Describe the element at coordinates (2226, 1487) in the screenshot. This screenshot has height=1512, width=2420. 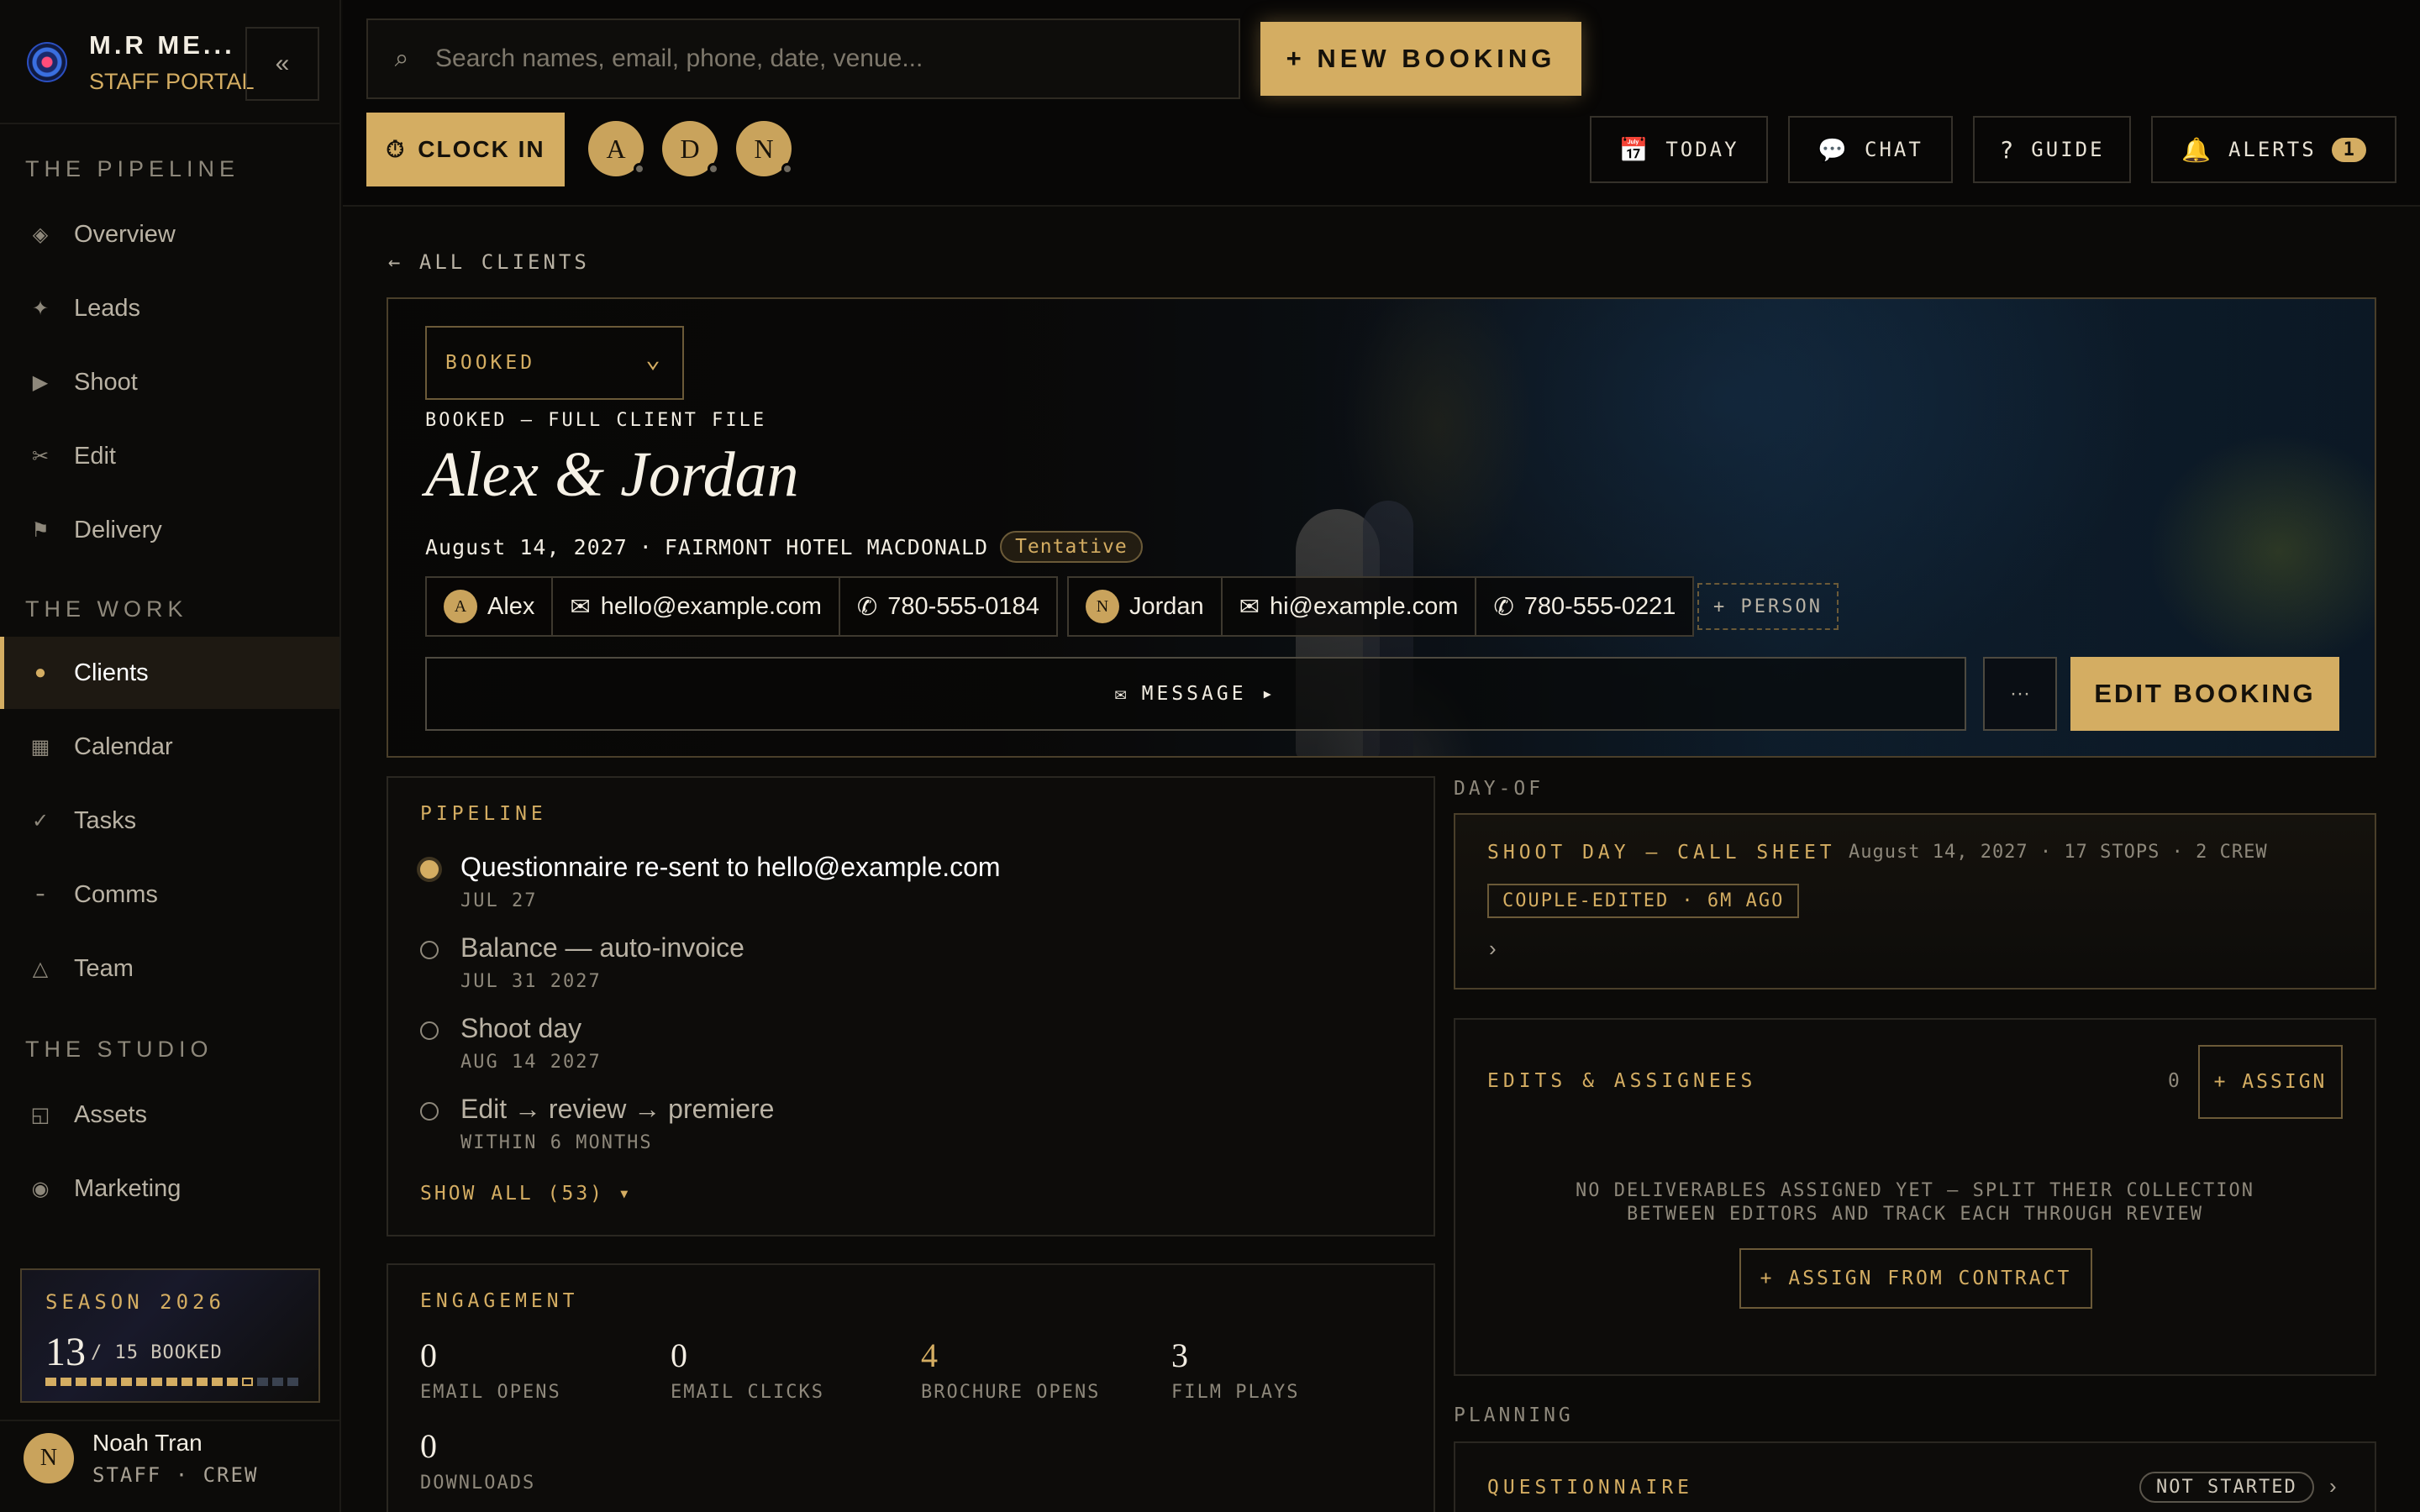
I see `status-badge: NOT STARTED` at that location.